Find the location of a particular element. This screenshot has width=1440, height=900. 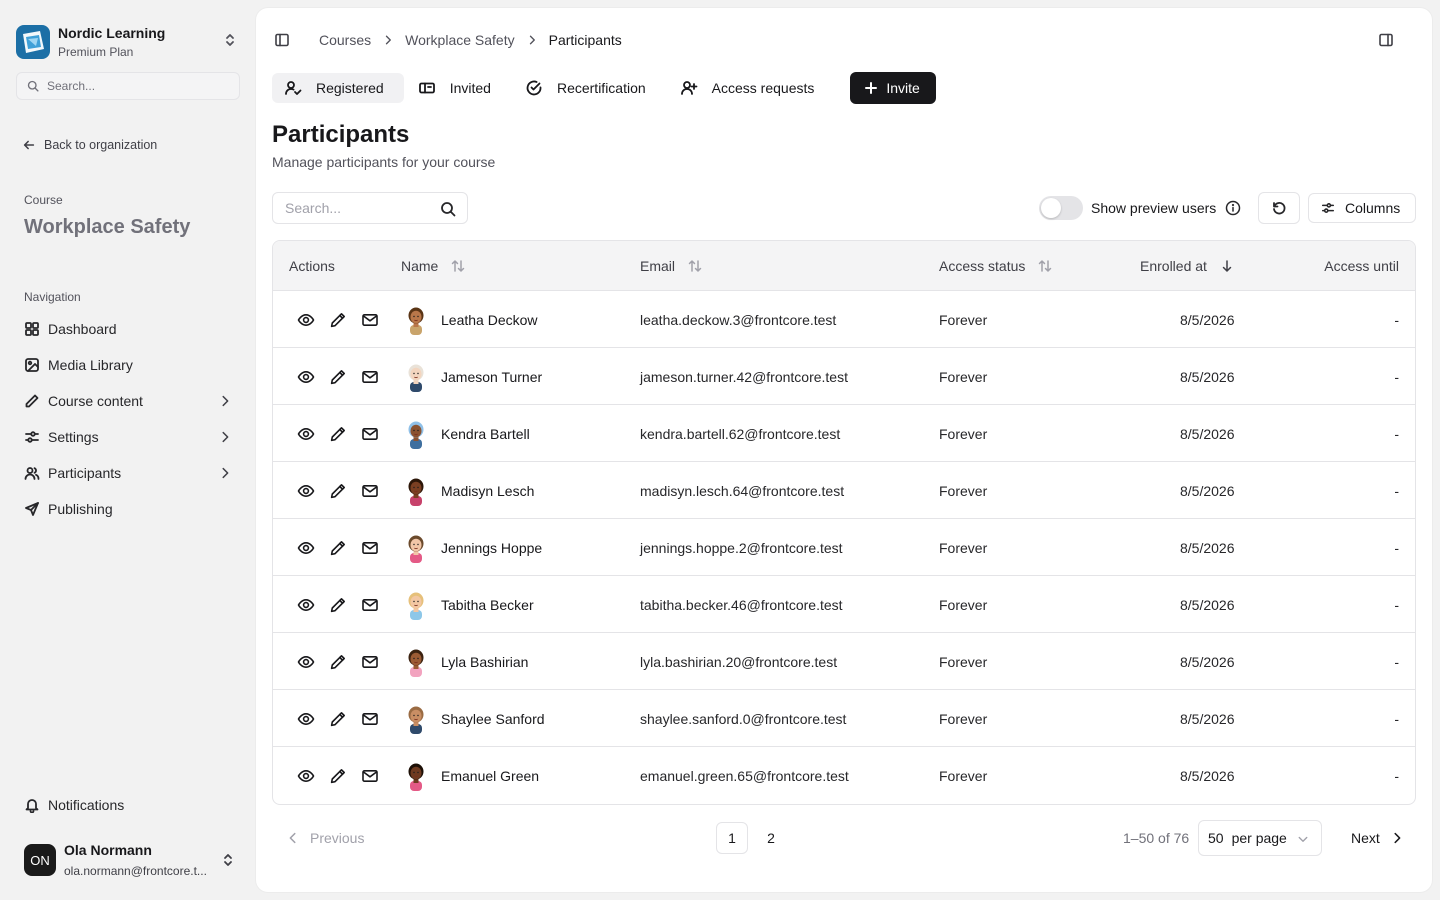

tab-invited: Invited is located at coordinates (458, 88).